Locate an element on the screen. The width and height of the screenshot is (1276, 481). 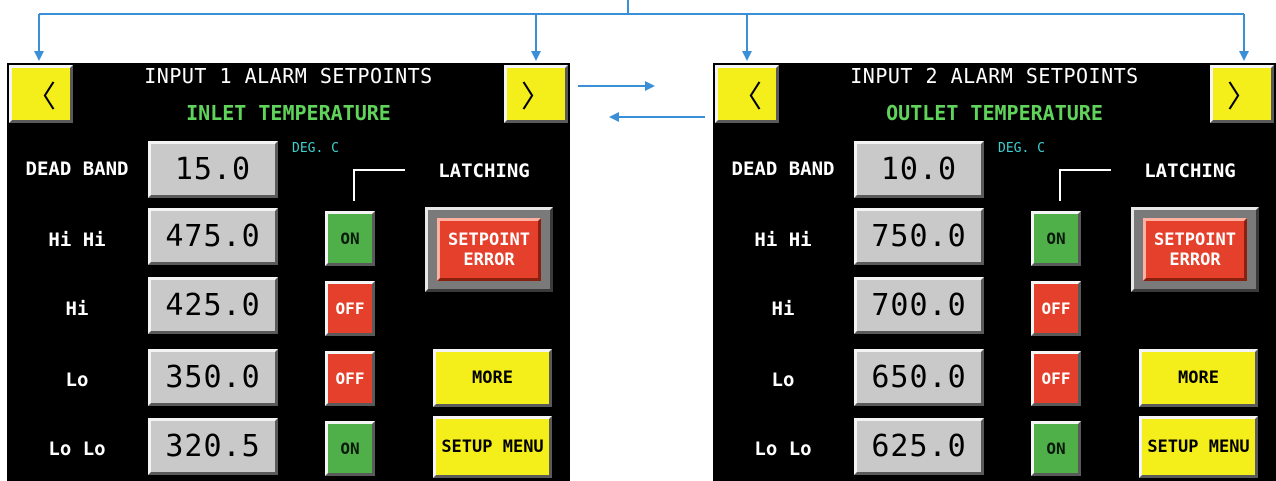
hihi-setpoint-field: 475.0 is located at coordinates (213, 236).